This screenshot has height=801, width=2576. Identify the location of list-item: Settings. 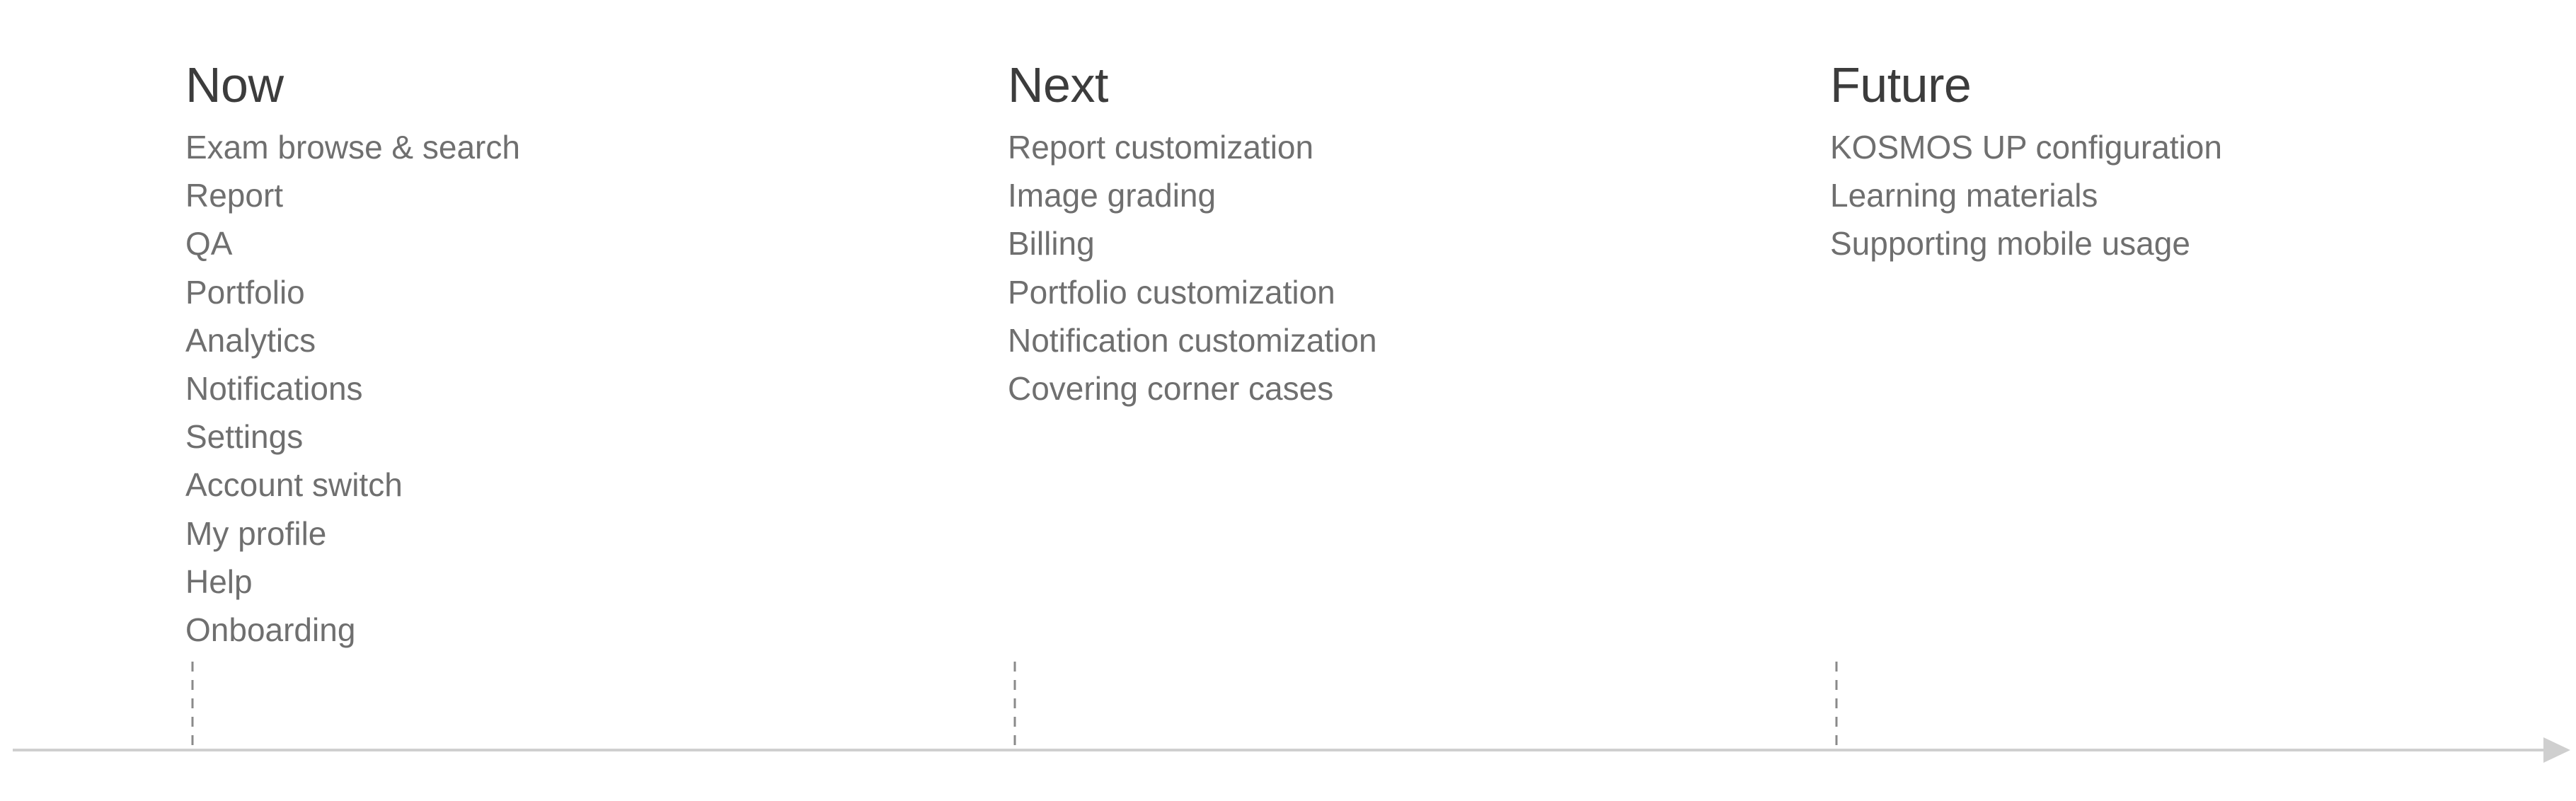
(245, 437).